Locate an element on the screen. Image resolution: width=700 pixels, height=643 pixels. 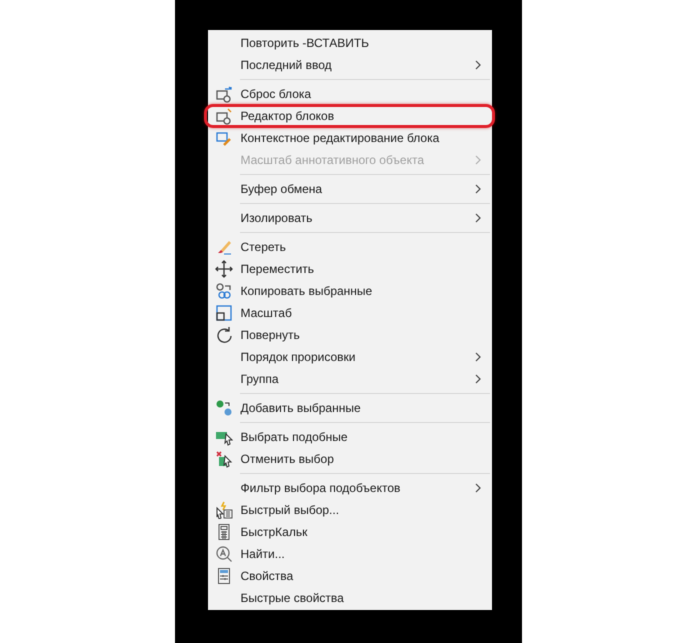
menu-item: Выбрать подобные is located at coordinates (350, 437).